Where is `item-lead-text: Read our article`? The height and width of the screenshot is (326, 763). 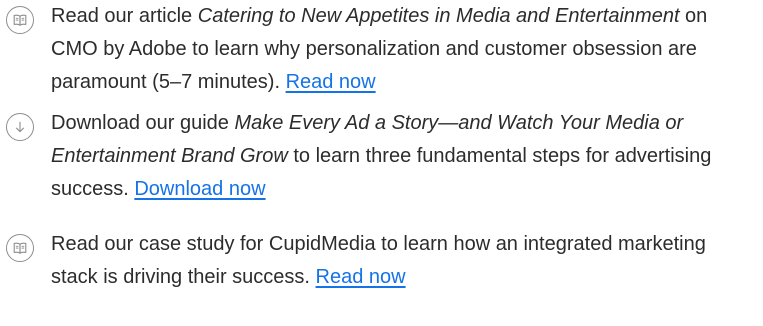 item-lead-text: Read our article is located at coordinates (124, 16).